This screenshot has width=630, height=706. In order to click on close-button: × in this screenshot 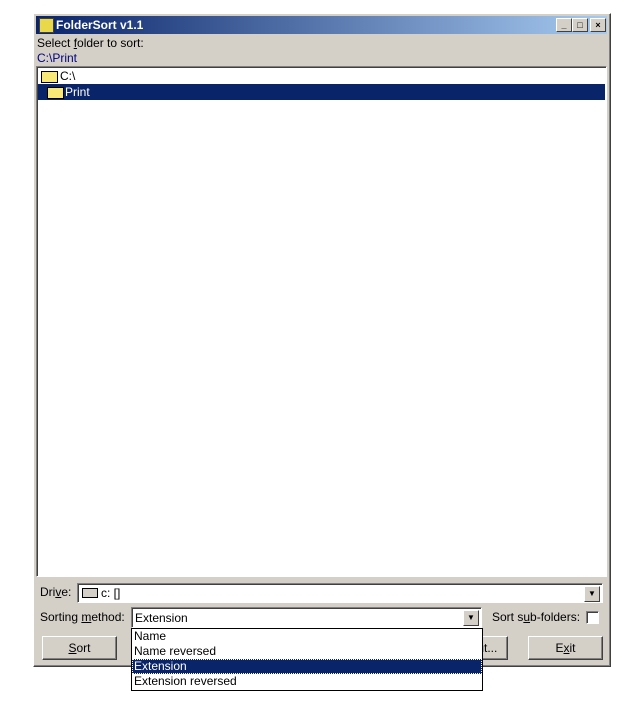, I will do `click(598, 25)`.